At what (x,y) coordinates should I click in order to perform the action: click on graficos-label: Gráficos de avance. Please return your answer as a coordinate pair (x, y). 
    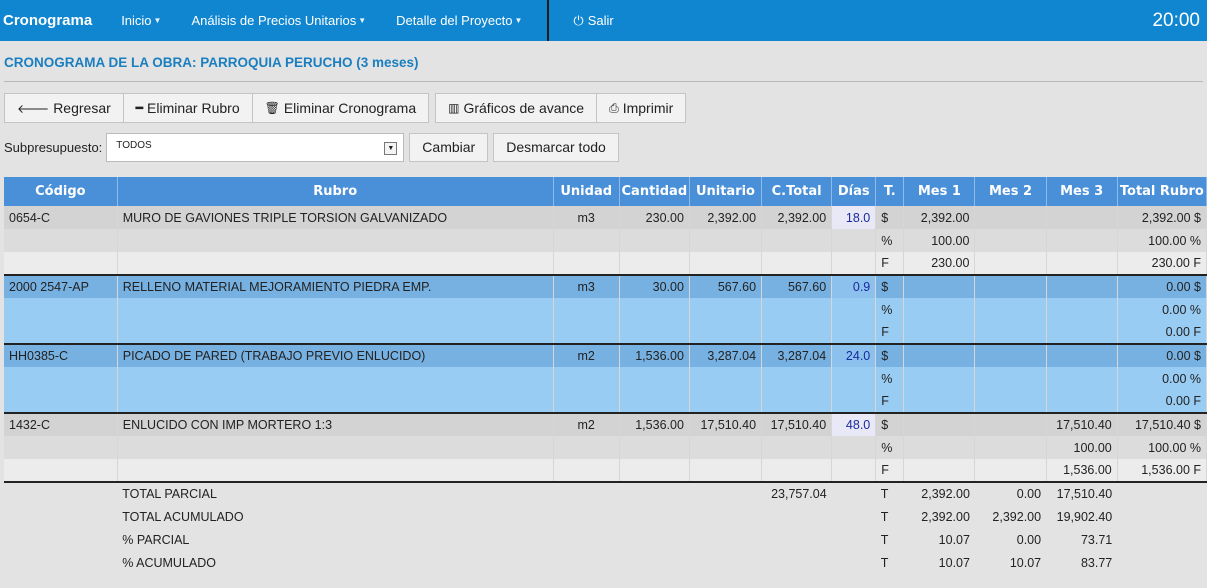
    Looking at the image, I should click on (524, 108).